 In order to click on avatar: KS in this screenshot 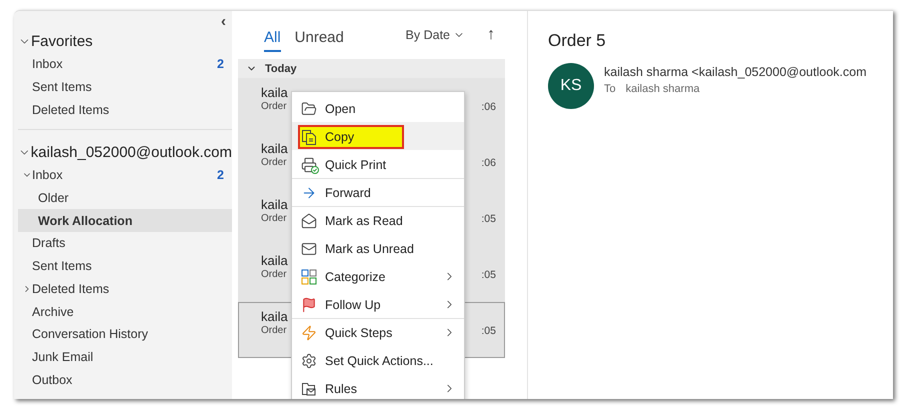, I will do `click(571, 86)`.